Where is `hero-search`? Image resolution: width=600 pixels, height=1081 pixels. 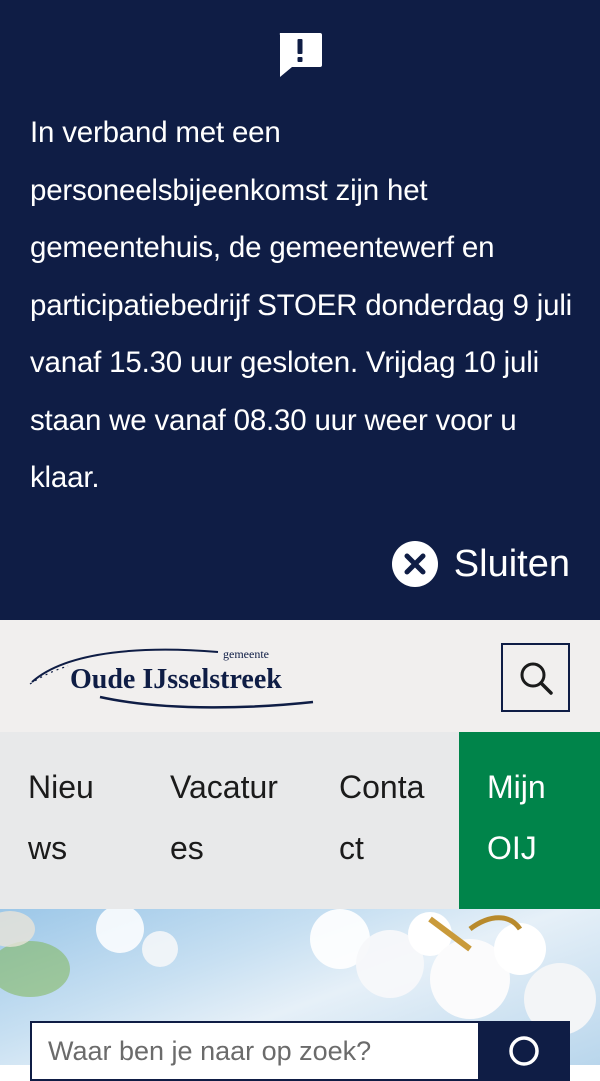 hero-search is located at coordinates (300, 1051).